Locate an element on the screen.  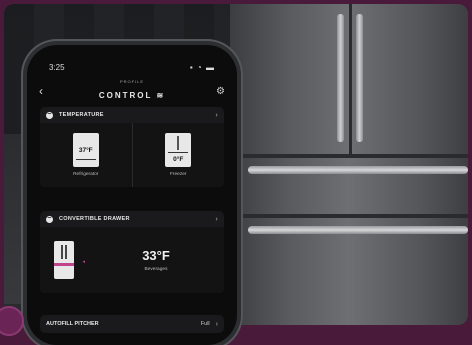
refrigerator-control: 37°F Refrigerator is located at coordinates (86, 155).